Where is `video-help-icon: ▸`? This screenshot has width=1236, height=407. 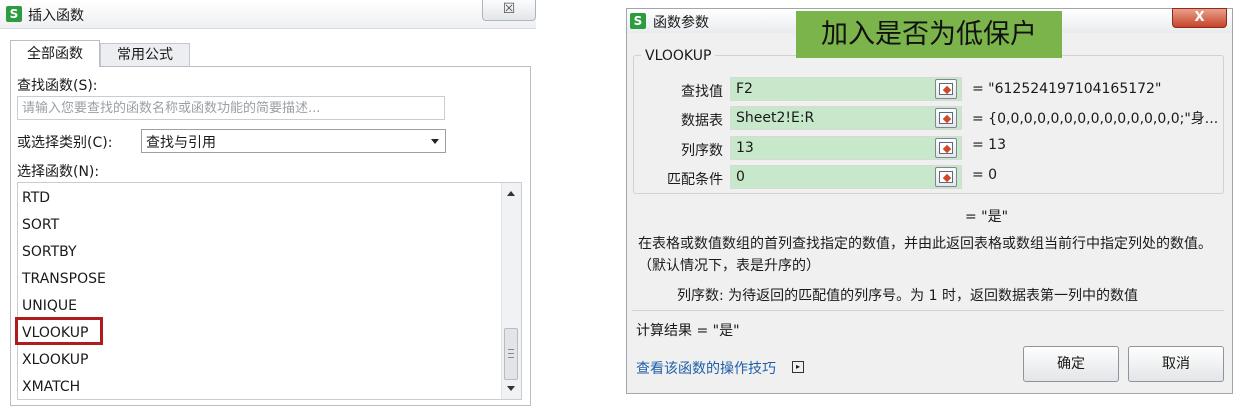 video-help-icon: ▸ is located at coordinates (798, 367).